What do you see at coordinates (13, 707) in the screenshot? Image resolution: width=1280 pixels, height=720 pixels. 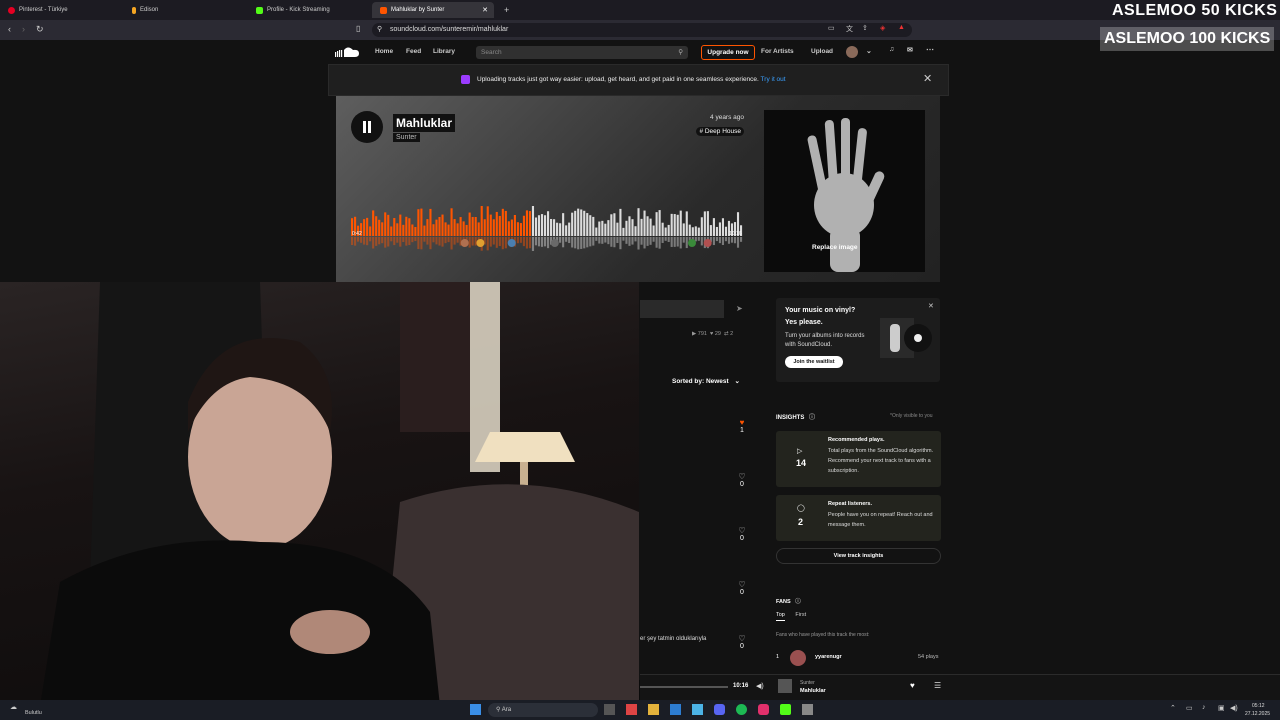 I see `weather-icon: ☁` at bounding box center [13, 707].